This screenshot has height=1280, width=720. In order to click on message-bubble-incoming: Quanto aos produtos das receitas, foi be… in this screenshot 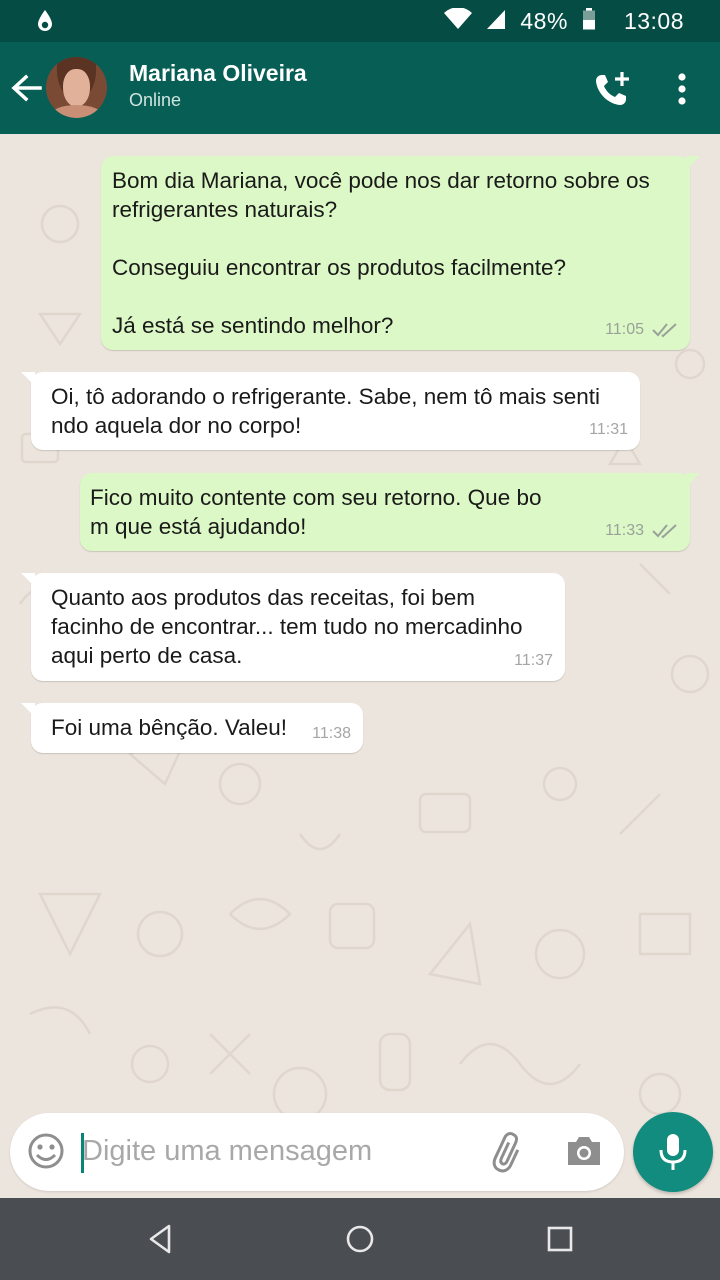, I will do `click(293, 627)`.